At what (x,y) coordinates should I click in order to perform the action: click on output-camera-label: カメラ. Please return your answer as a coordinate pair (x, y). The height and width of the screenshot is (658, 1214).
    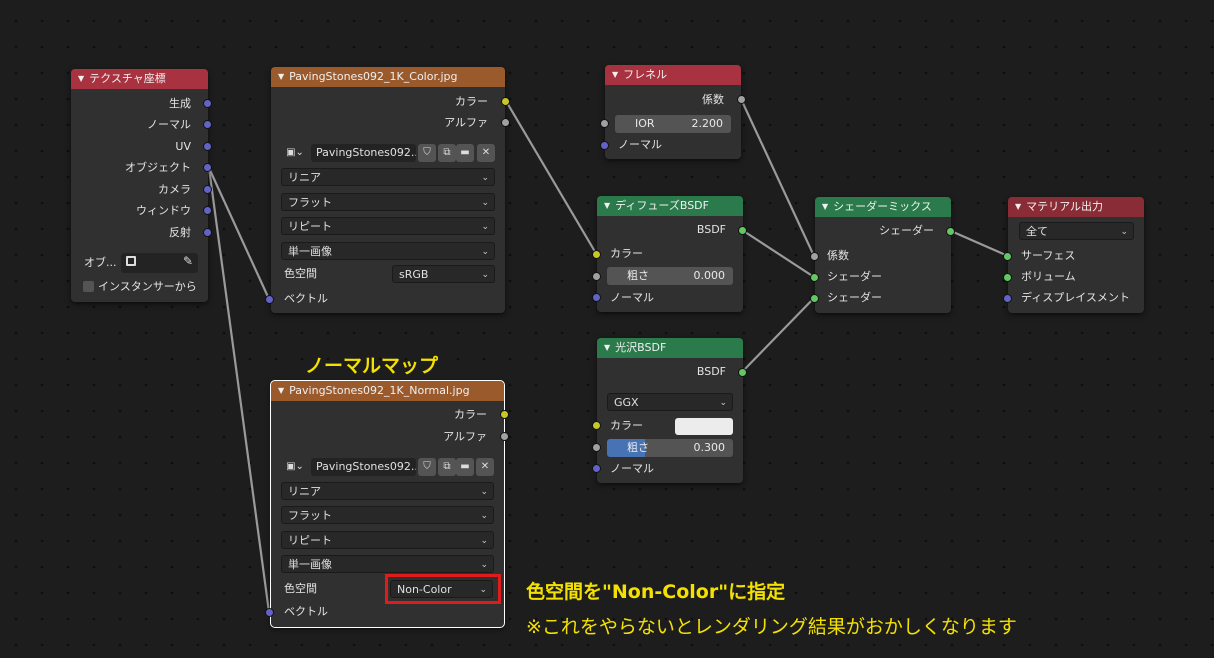
    Looking at the image, I should click on (174, 189).